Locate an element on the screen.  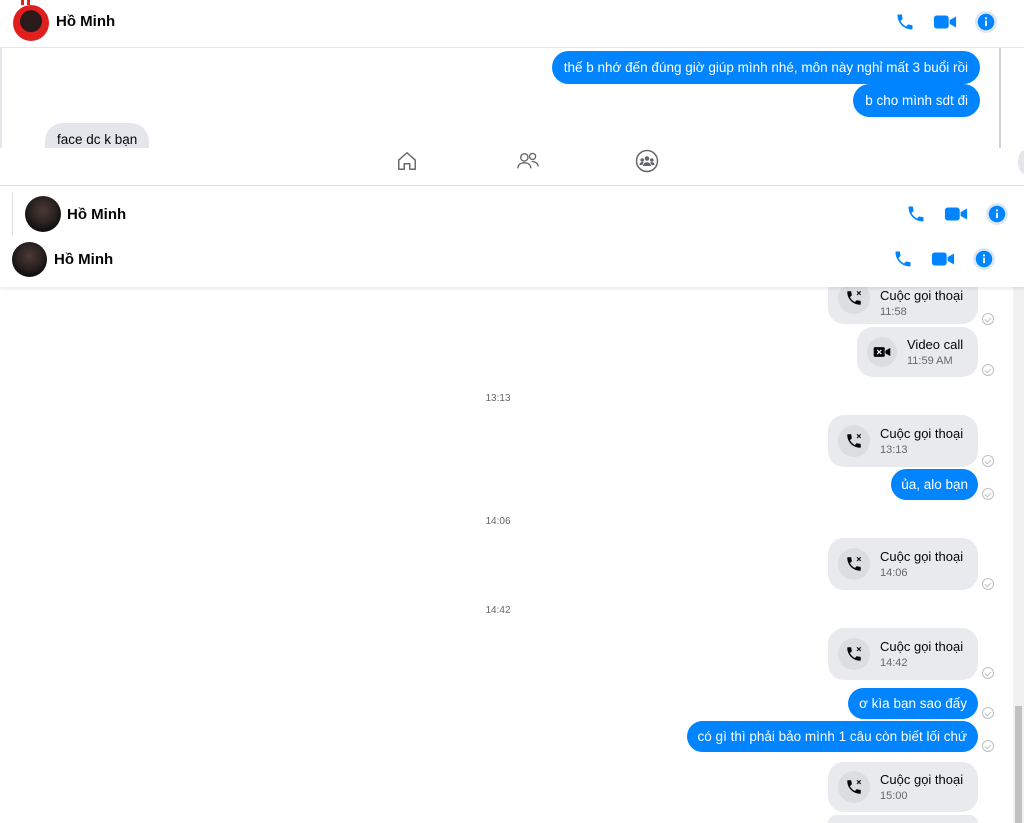
call-log-item: Cuộc gọi thoại 13:13 is located at coordinates (903, 441).